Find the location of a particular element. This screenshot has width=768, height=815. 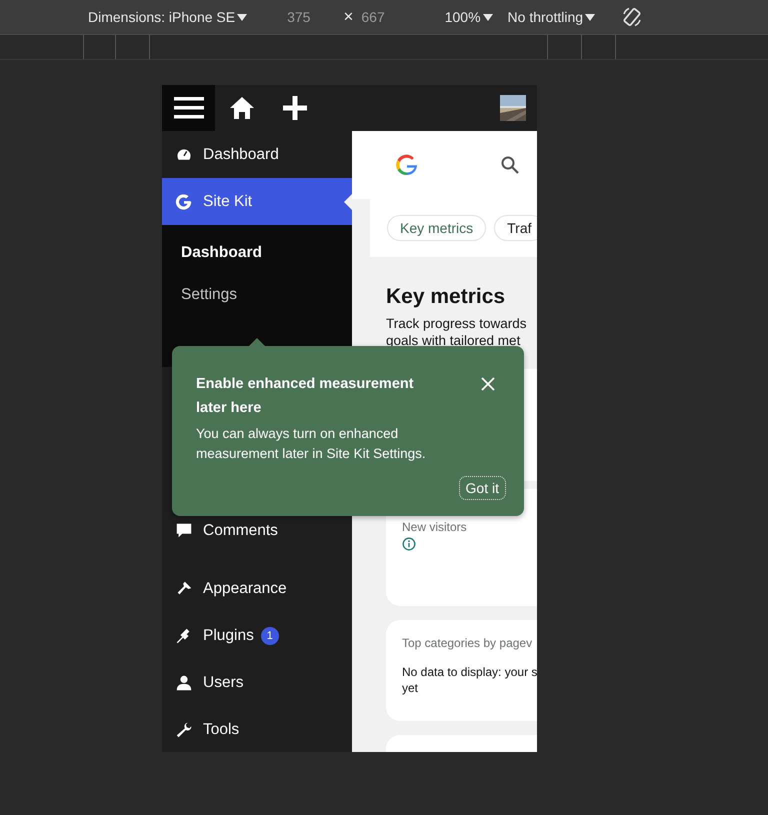

menu-item: Plugins 1 is located at coordinates (257, 635).